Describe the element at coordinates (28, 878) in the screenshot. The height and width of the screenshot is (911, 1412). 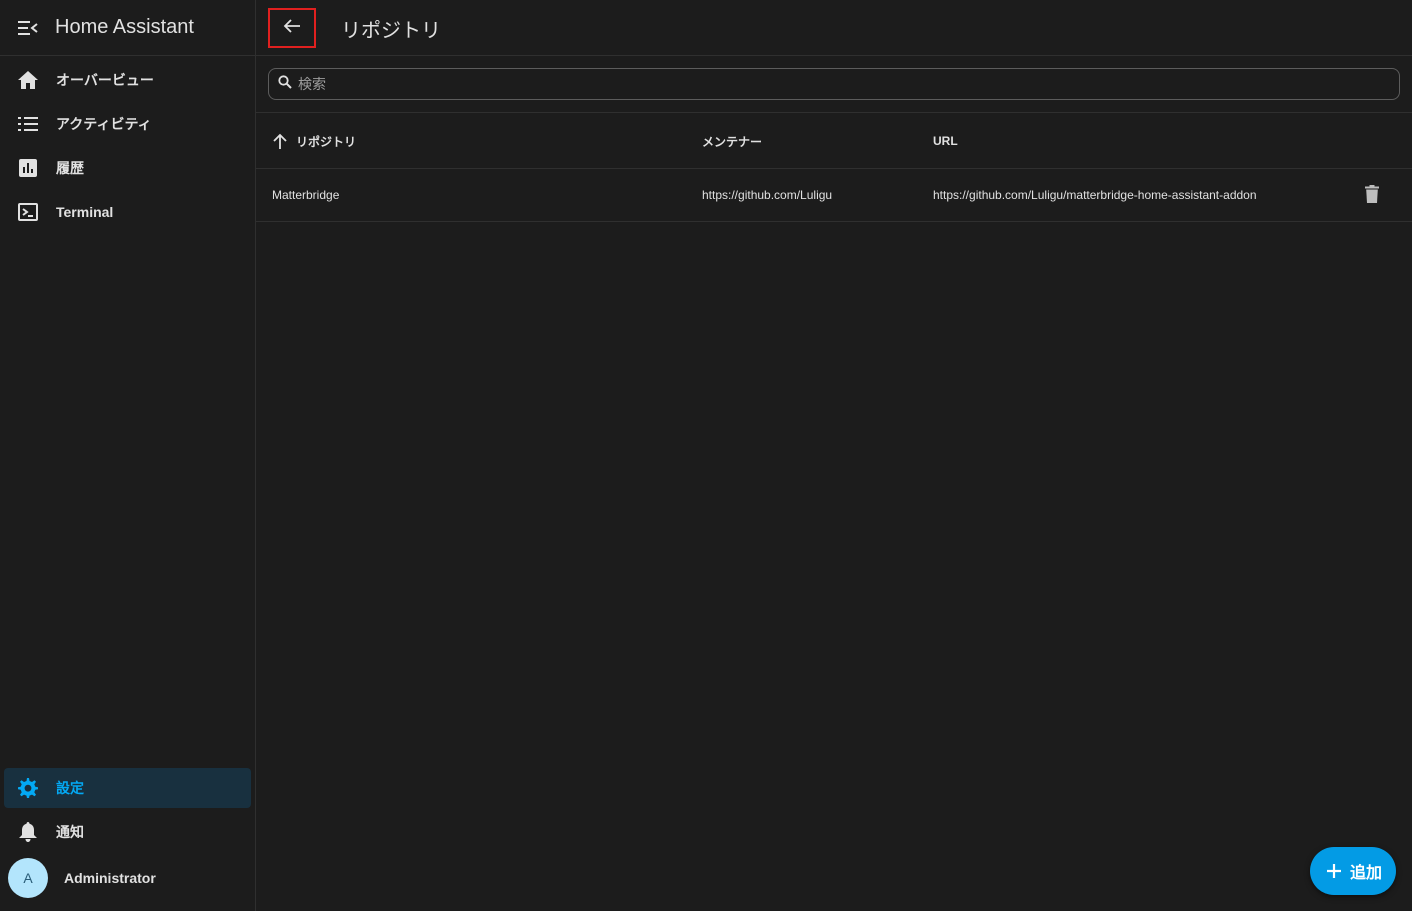
I see `avatar: A` at that location.